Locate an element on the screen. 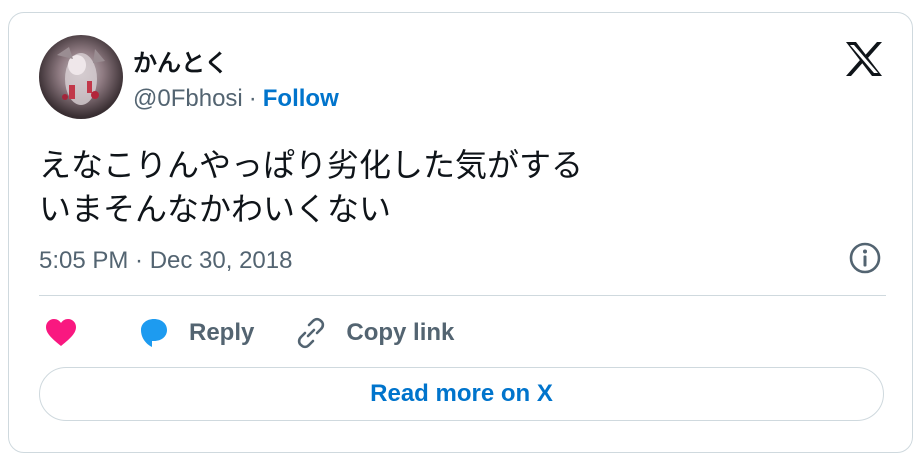  action-bar: Reply Copy link is located at coordinates (246, 333).